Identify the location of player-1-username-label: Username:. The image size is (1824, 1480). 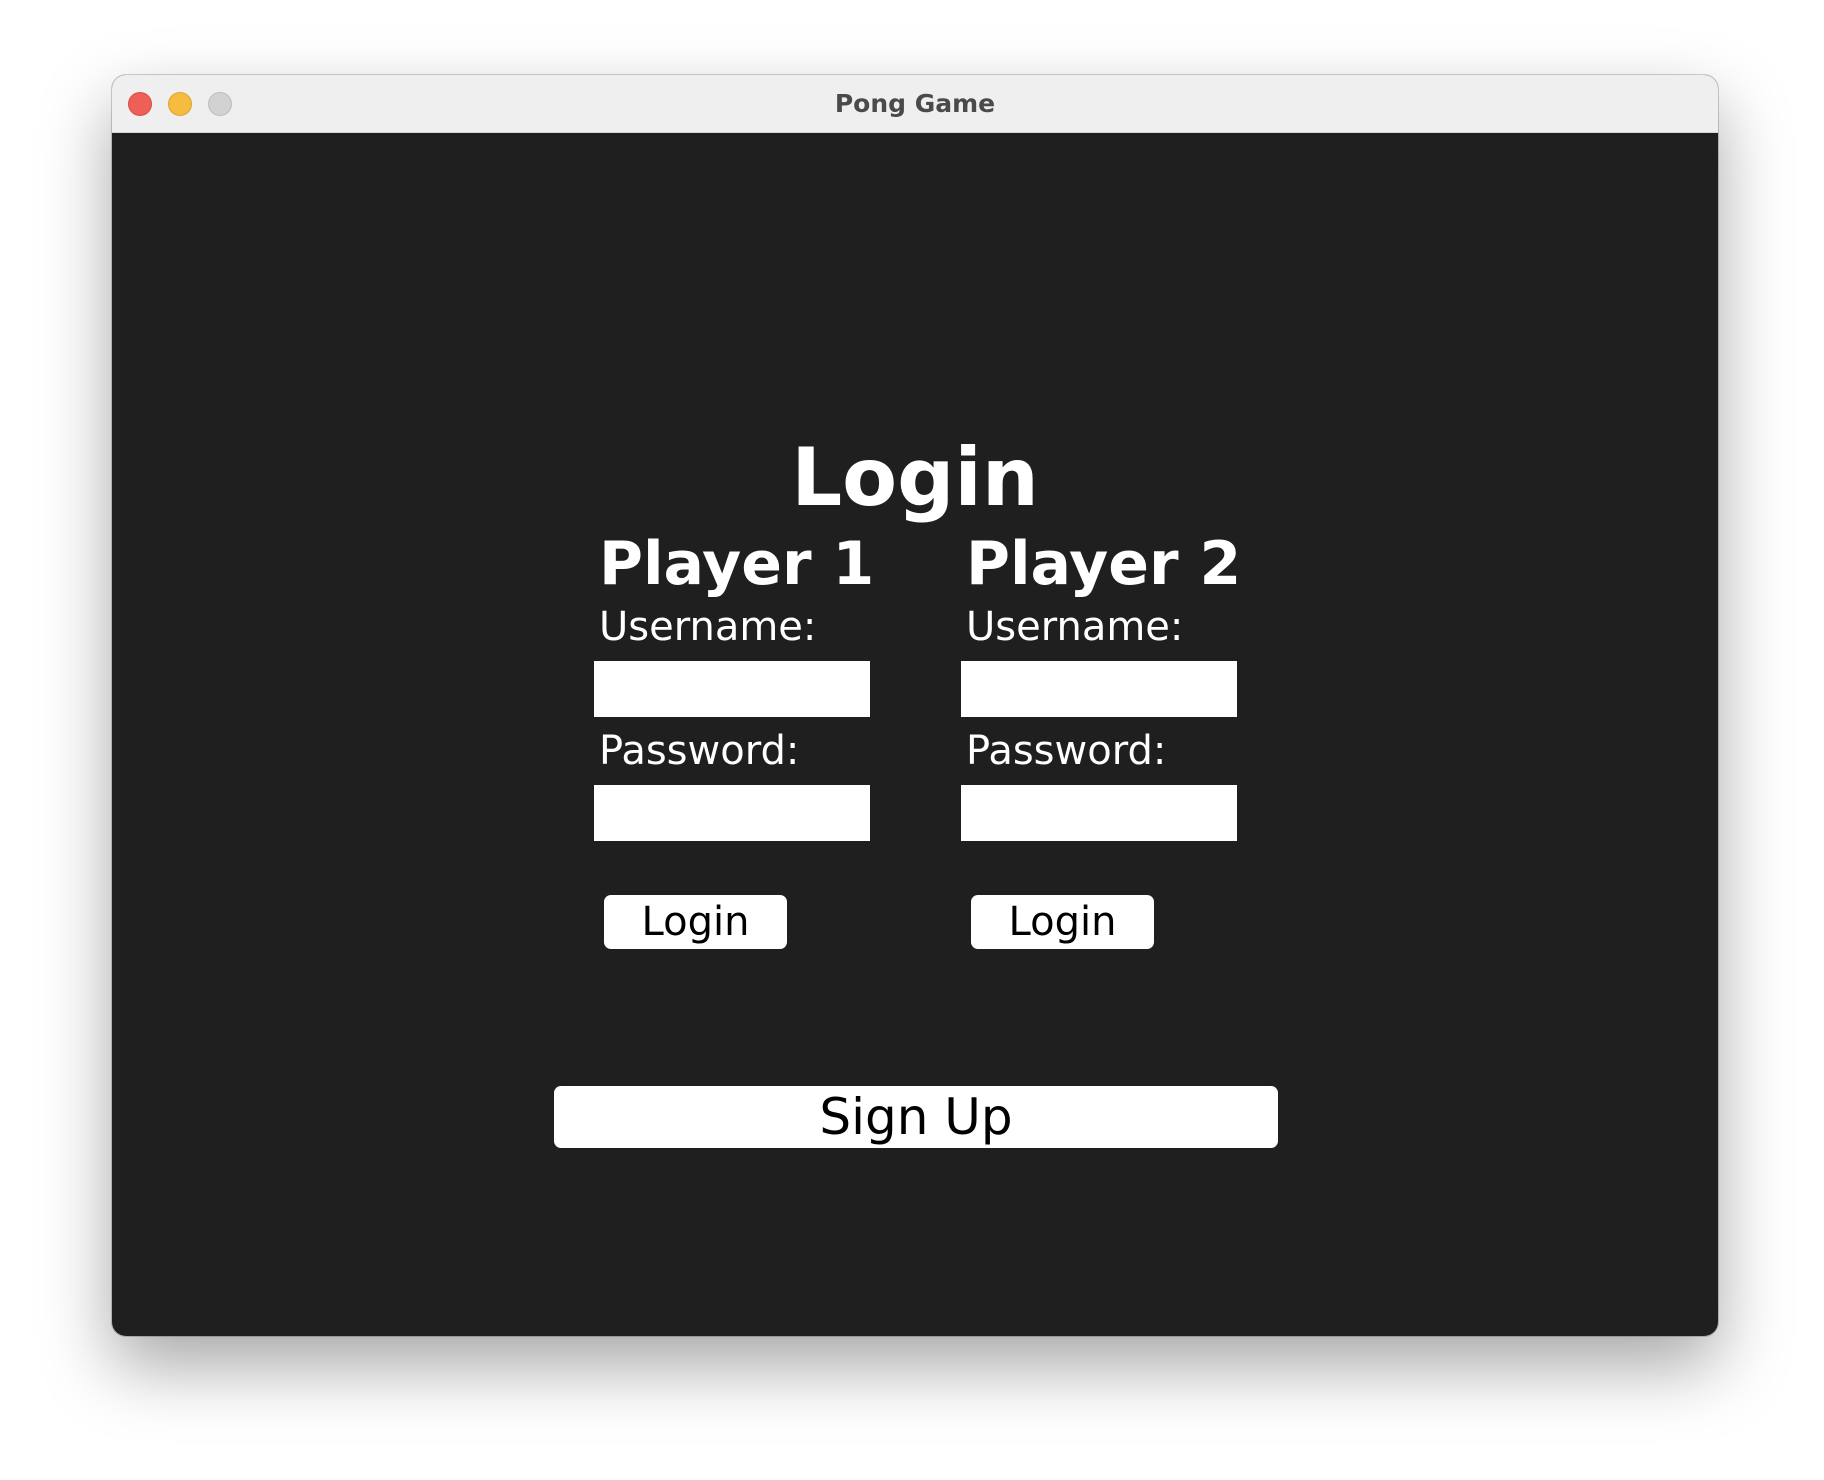
(708, 627).